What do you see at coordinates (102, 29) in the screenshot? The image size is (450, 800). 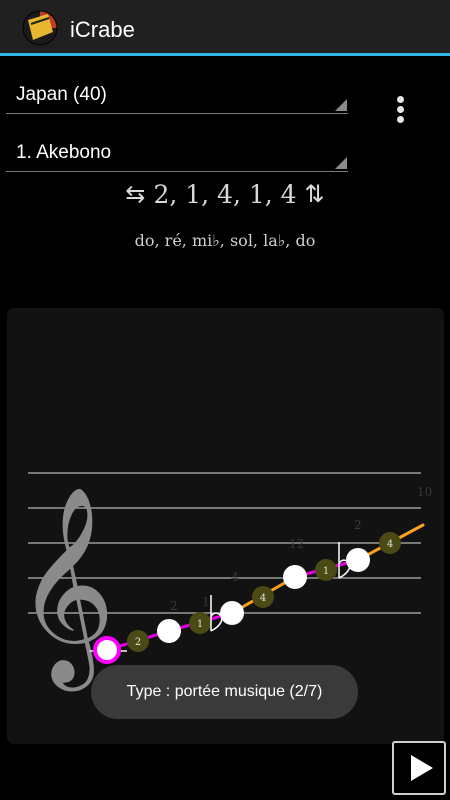 I see `app-title: iCrabe` at bounding box center [102, 29].